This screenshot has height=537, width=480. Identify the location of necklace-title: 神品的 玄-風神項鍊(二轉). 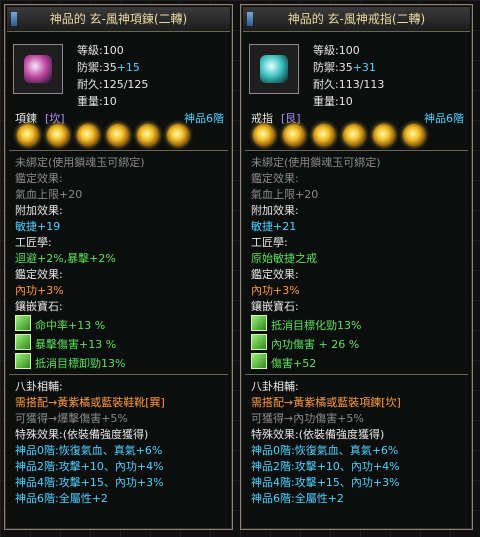
(118, 19).